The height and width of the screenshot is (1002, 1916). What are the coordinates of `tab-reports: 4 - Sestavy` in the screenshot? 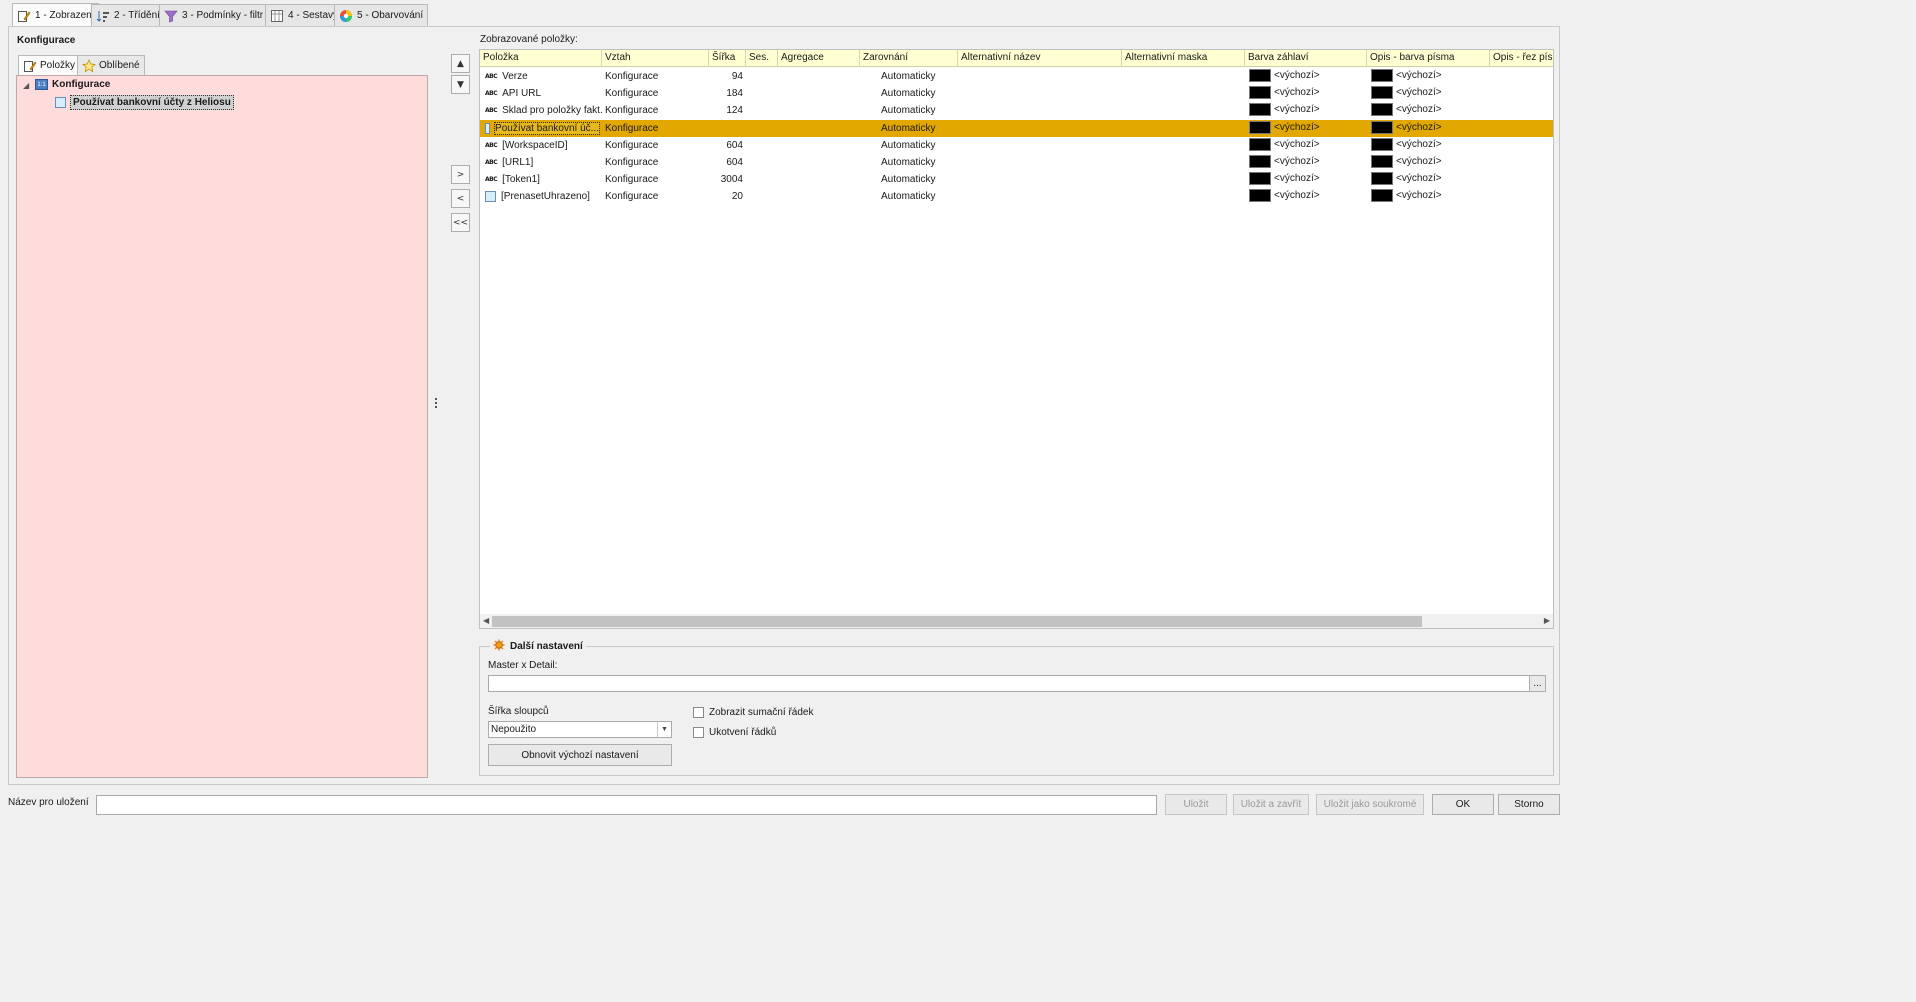 It's located at (304, 15).